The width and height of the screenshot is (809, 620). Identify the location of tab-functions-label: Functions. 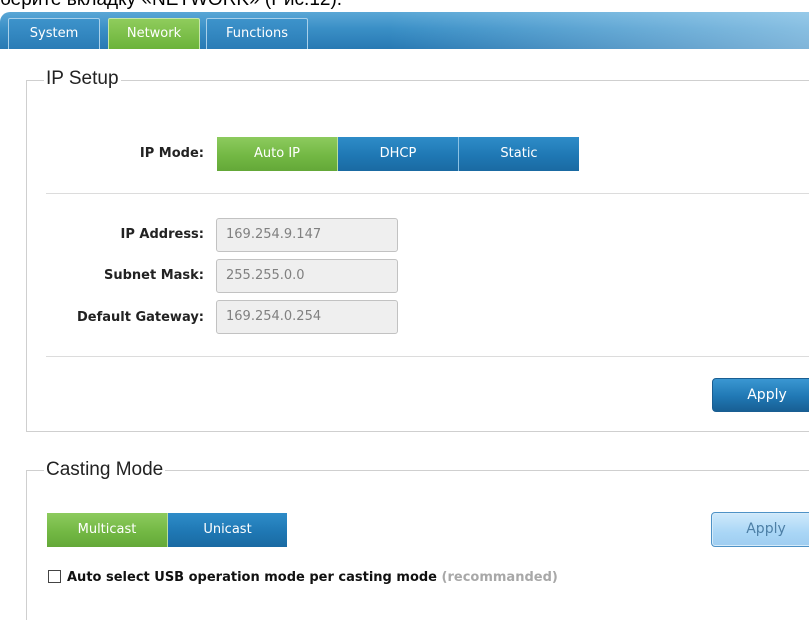
(257, 33).